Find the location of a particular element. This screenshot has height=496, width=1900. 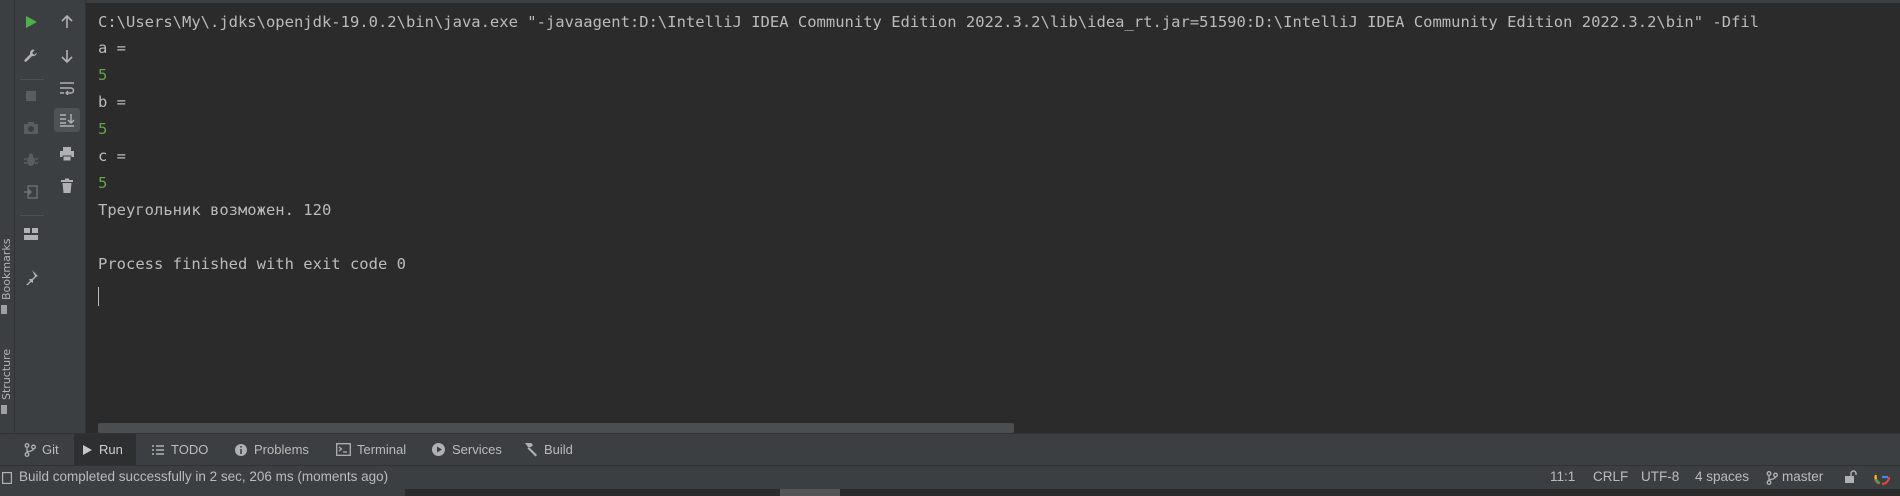

services-icon is located at coordinates (438, 449).